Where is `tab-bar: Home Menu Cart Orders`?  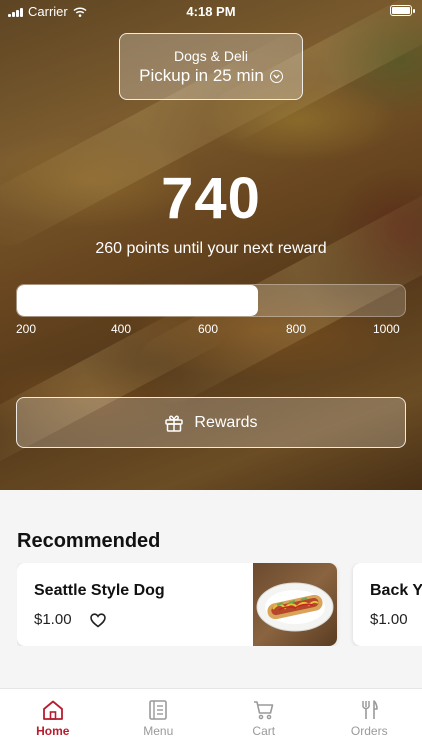
tab-bar: Home Menu Cart Orders is located at coordinates (211, 719).